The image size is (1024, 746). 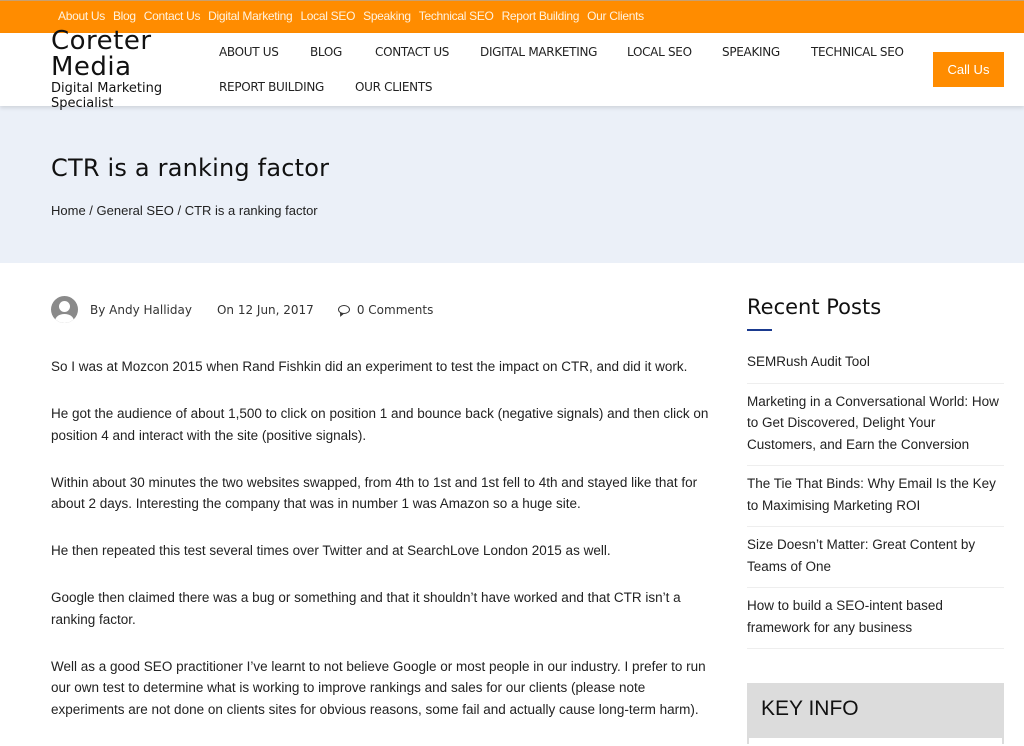 I want to click on page-title: CTR is a ranking factor, so click(x=190, y=168).